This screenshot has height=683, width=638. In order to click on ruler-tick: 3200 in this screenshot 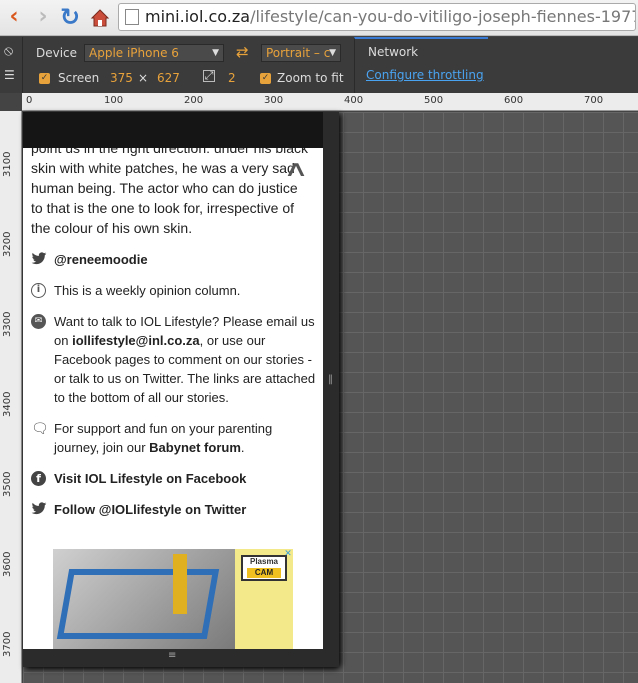, I will do `click(7, 244)`.